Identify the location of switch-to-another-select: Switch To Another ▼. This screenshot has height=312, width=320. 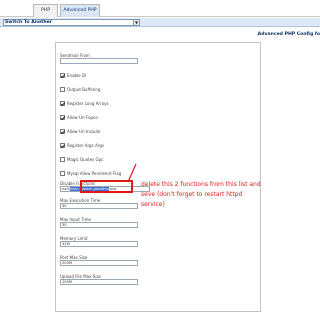
(71, 22).